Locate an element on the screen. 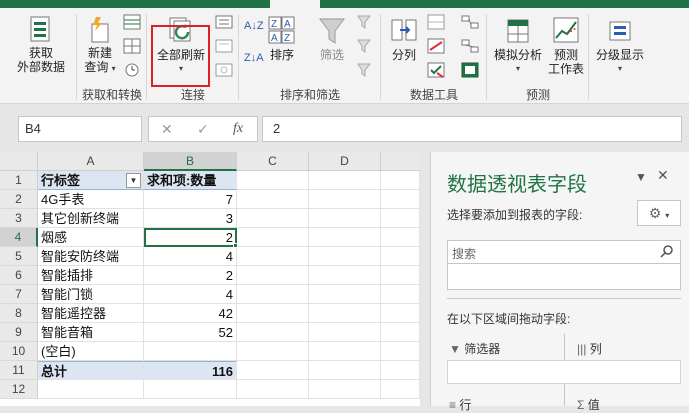  sort-asc-icon: A↓Z is located at coordinates (254, 26).